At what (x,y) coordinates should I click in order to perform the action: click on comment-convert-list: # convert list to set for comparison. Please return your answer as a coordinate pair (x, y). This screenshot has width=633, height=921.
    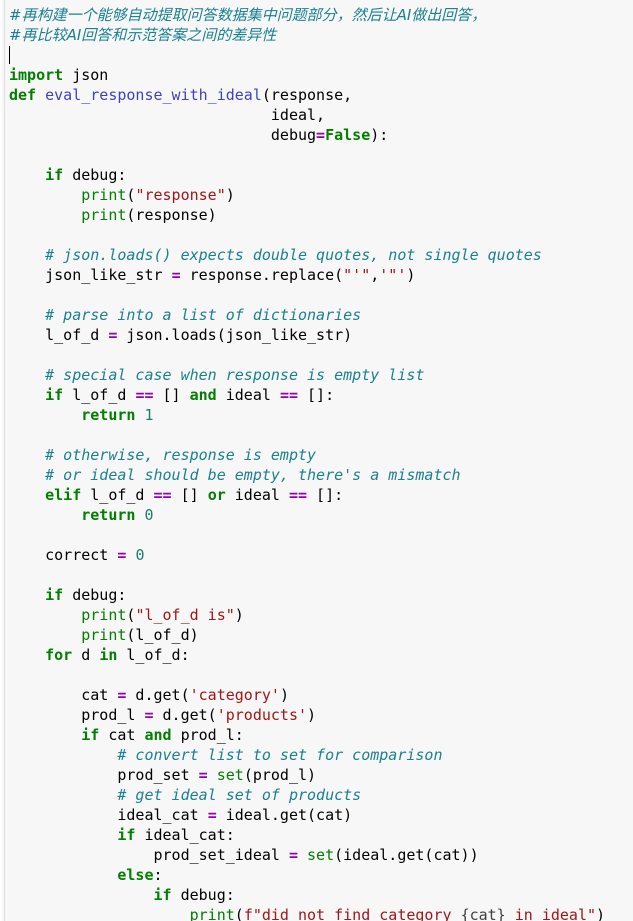
    Looking at the image, I should click on (280, 755).